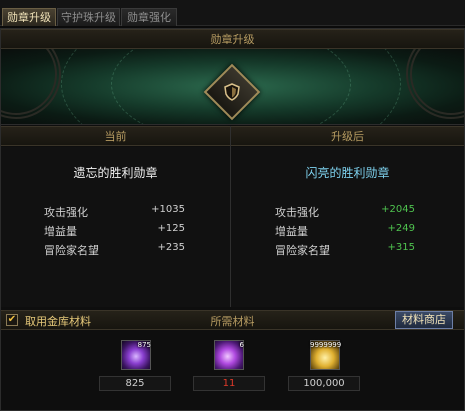  What do you see at coordinates (401, 247) in the screenshot?
I see `after-stat-value: +315` at bounding box center [401, 247].